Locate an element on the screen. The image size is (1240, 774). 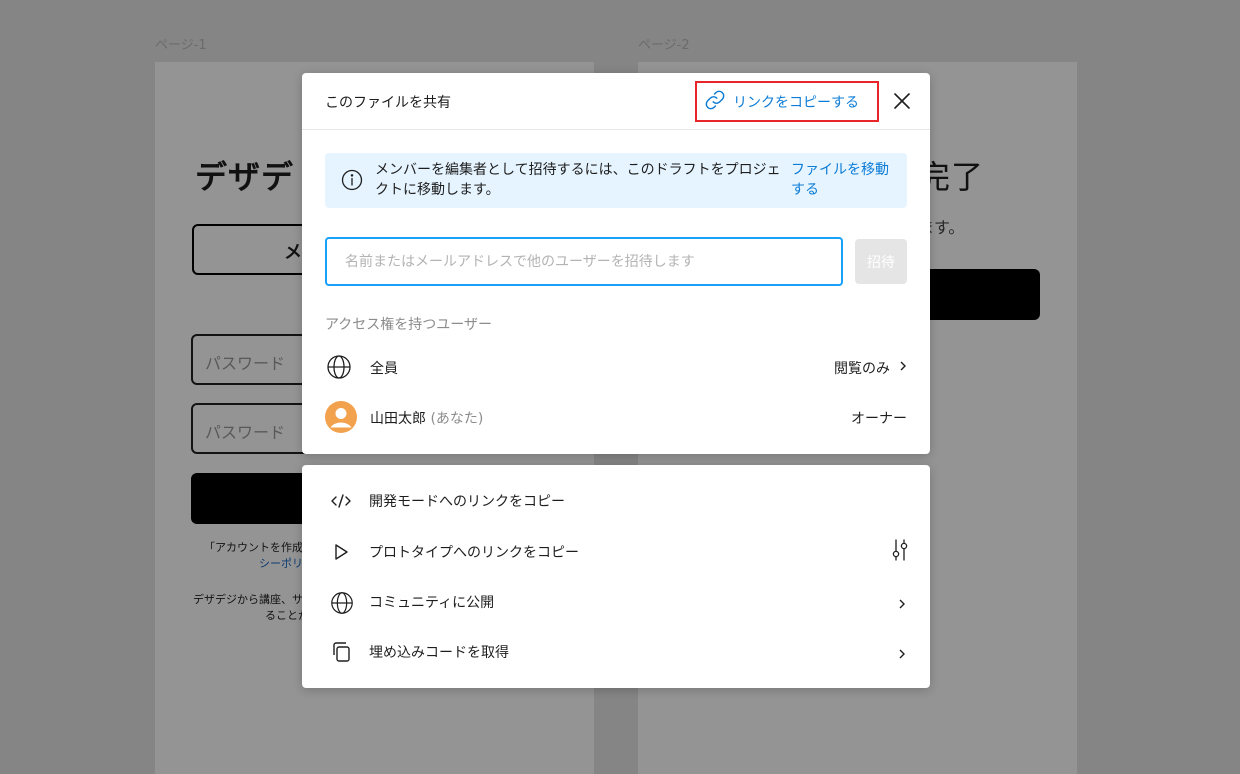
embed-icon is located at coordinates (341, 654).